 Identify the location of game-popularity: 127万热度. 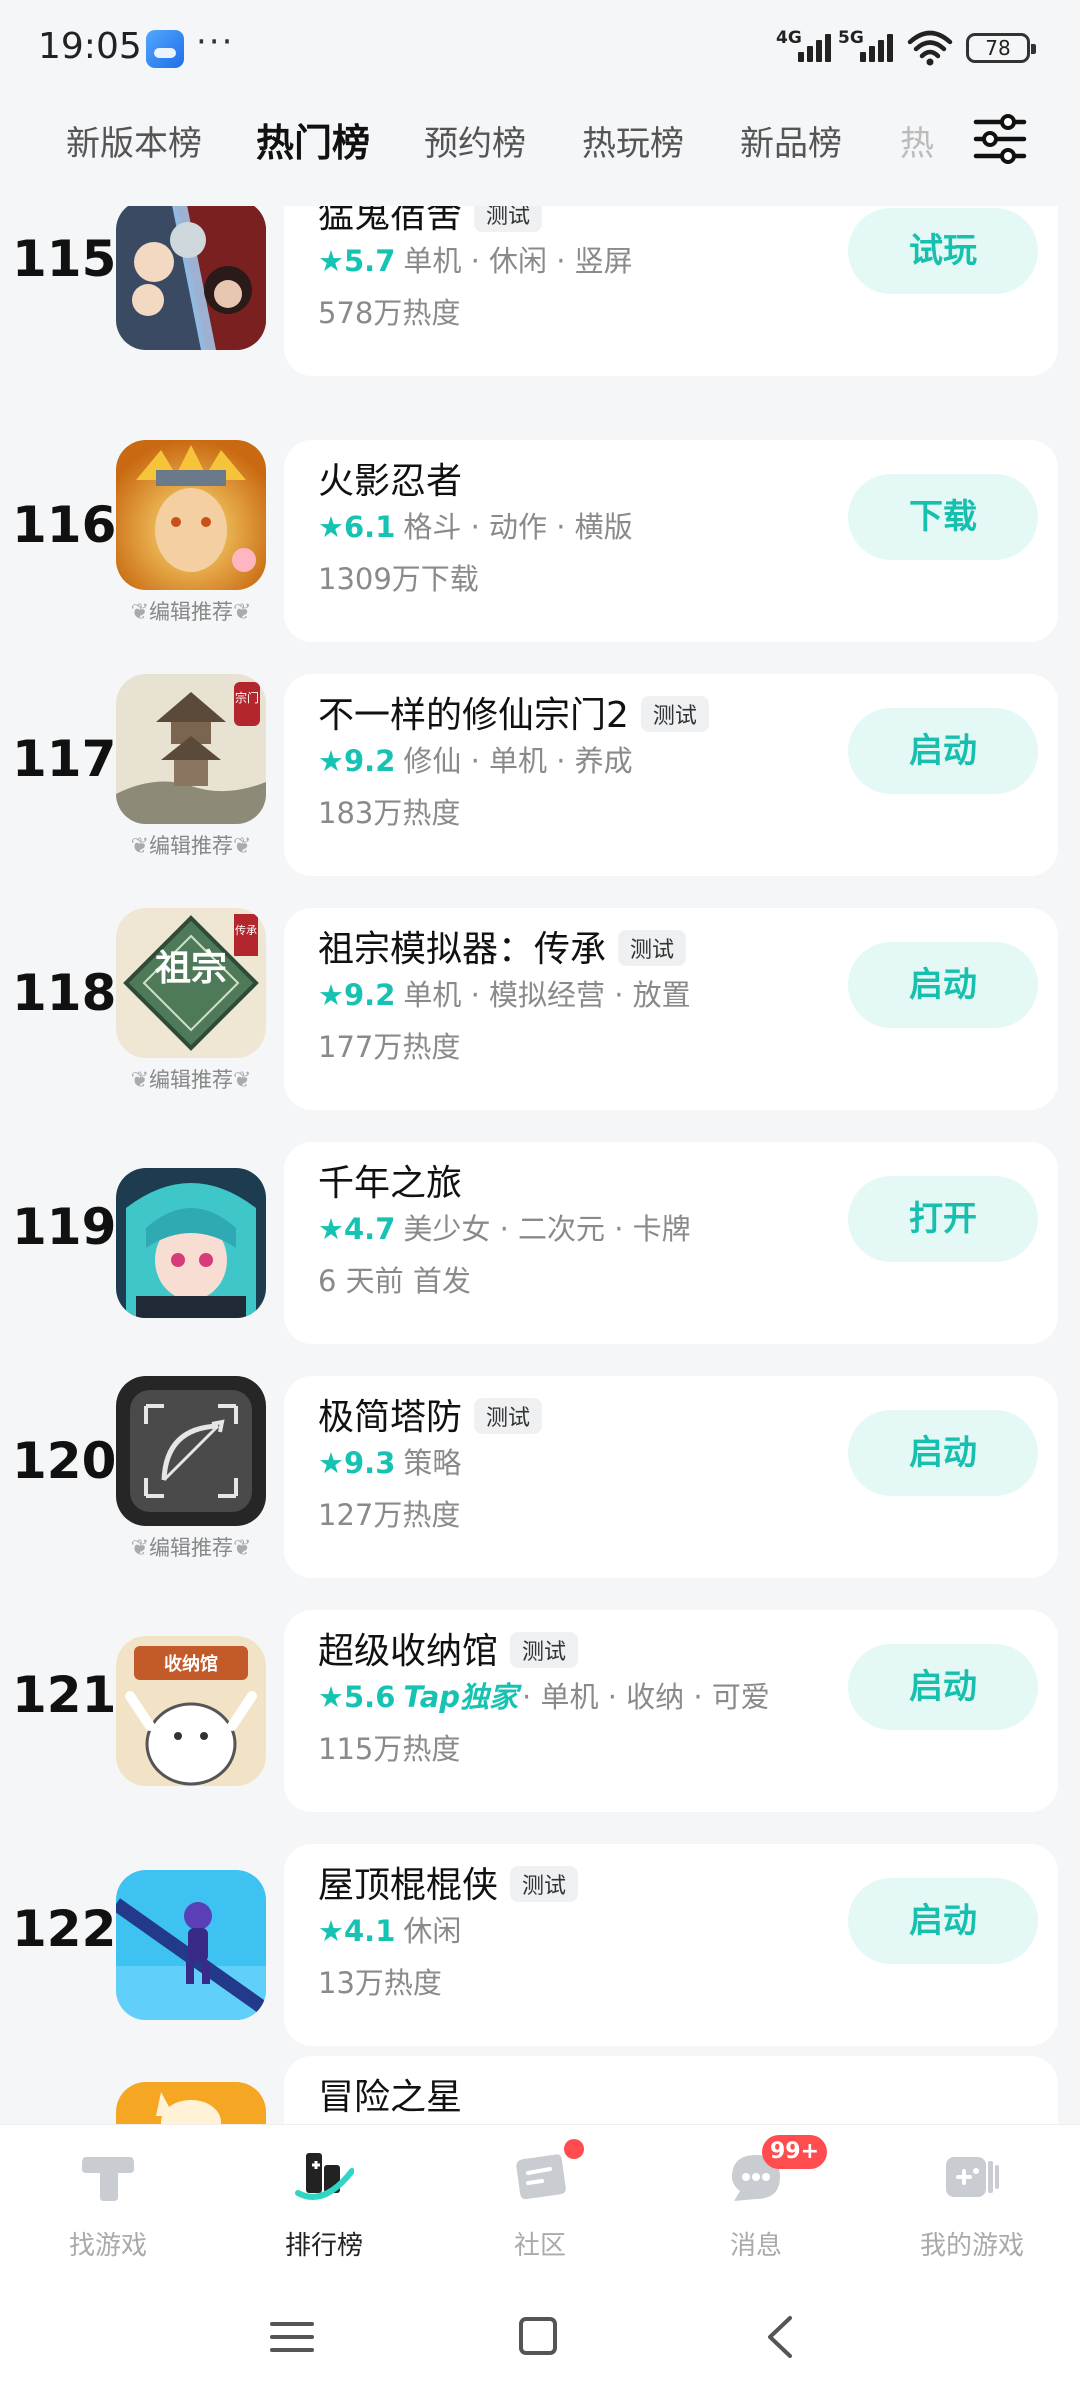
(389, 1515).